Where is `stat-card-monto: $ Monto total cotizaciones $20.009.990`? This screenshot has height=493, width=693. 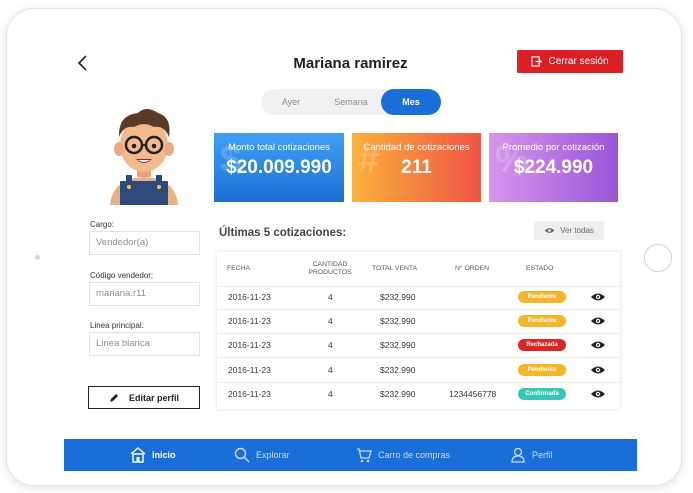
stat-card-monto: $ Monto total cotizaciones $20.009.990 is located at coordinates (279, 167).